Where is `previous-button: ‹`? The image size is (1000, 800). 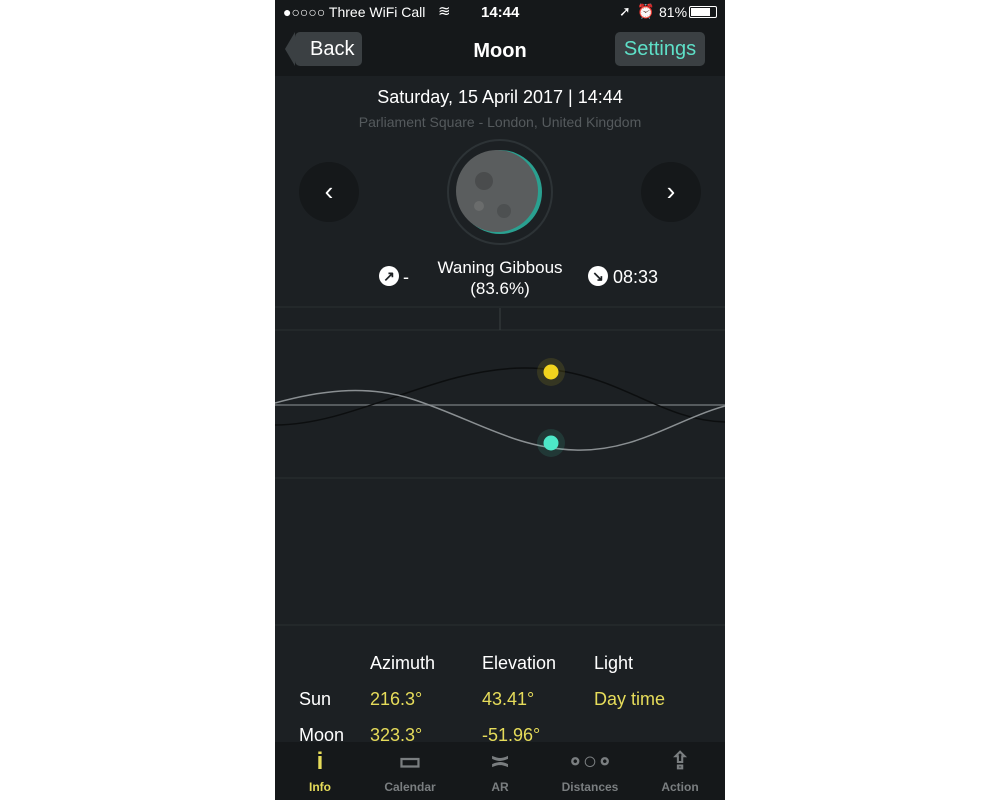 previous-button: ‹ is located at coordinates (329, 192).